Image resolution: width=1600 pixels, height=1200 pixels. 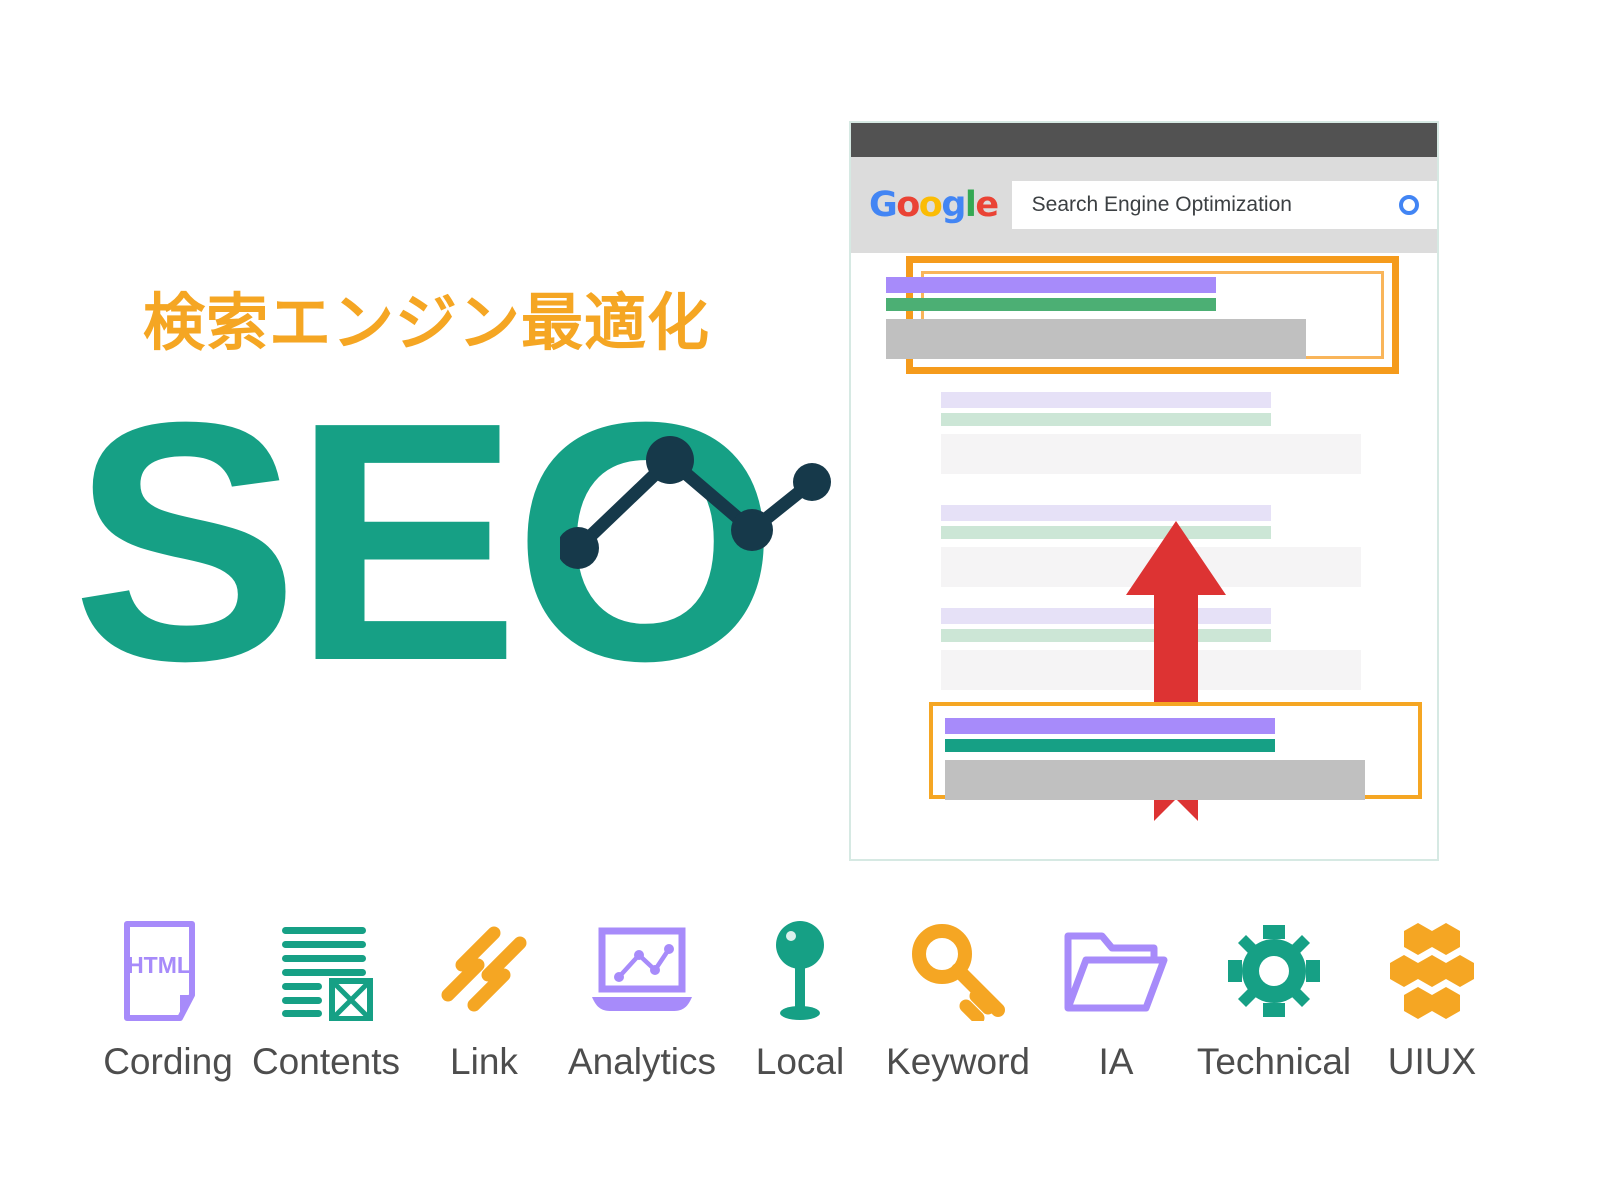 I want to click on result-row-faded, so click(x=1151, y=433).